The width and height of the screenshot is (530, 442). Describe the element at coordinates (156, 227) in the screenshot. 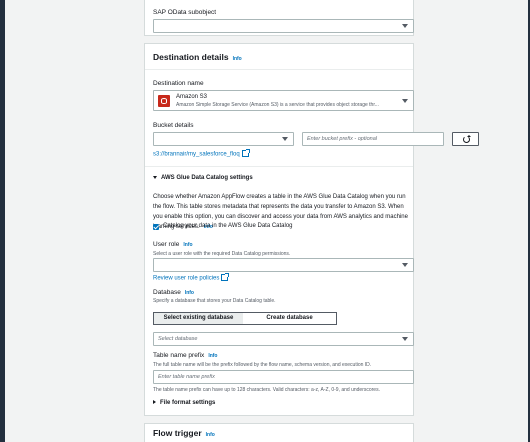

I see `glue-catalog-checkbox` at that location.